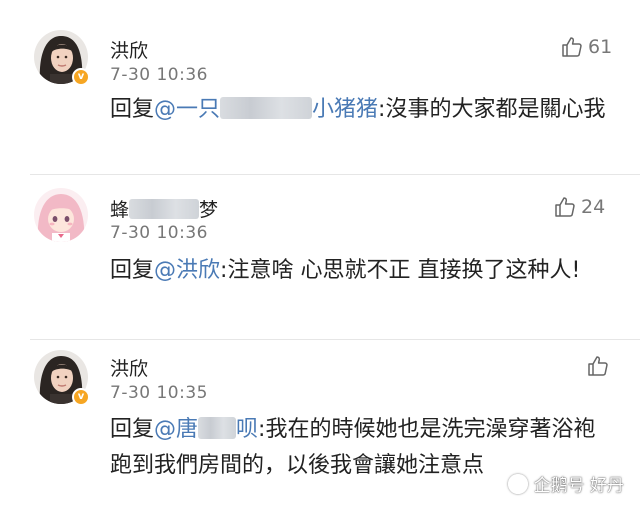 The width and height of the screenshot is (640, 506). I want to click on mention-text-end: 小猪猪, so click(345, 109).